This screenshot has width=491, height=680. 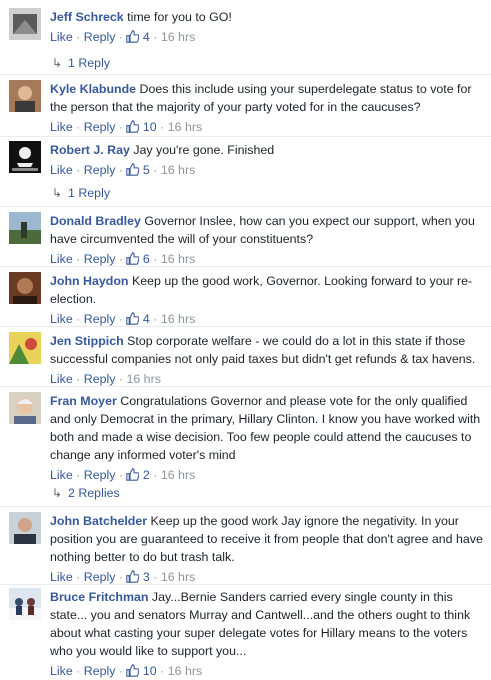 I want to click on like-count: 3, so click(x=138, y=577).